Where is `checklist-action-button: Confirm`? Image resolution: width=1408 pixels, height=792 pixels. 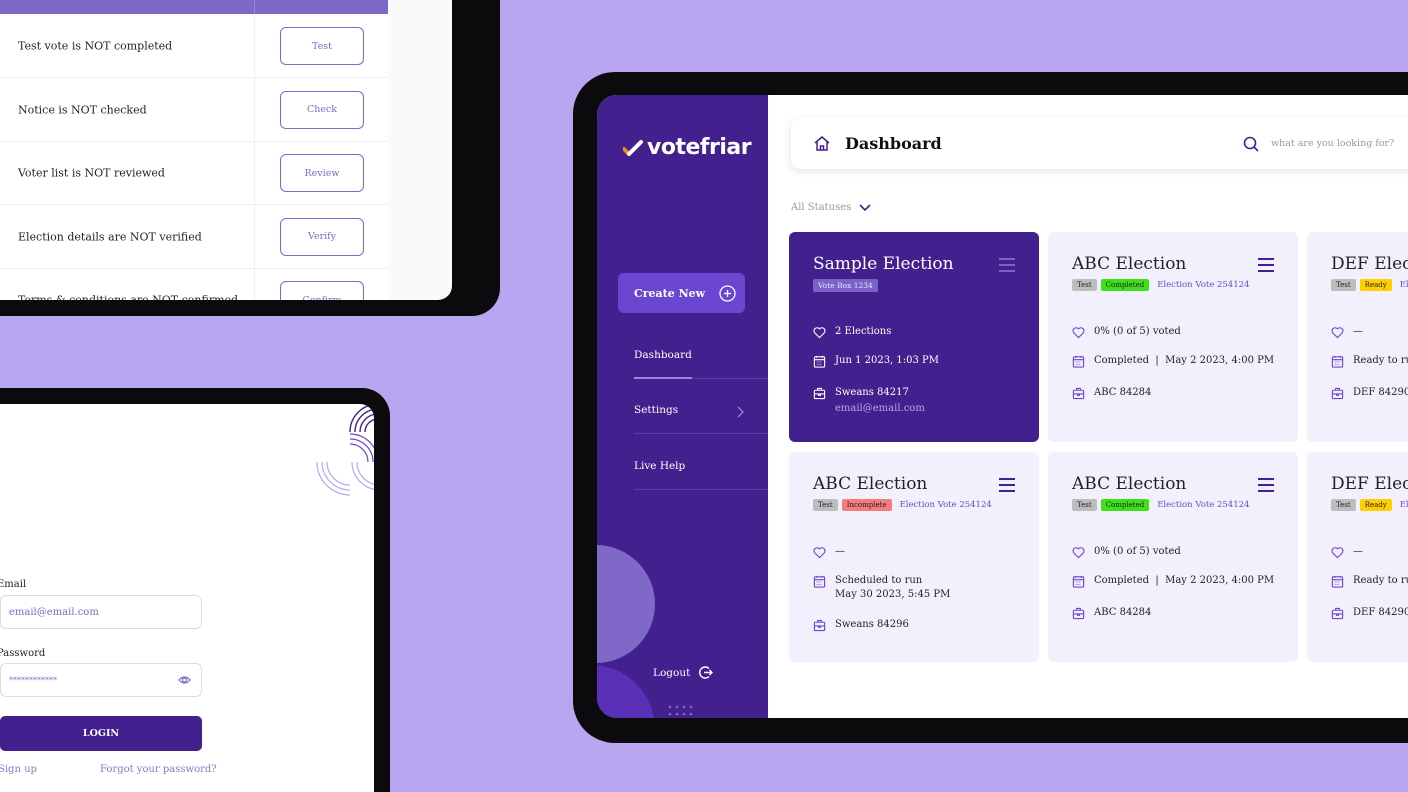 checklist-action-button: Confirm is located at coordinates (322, 290).